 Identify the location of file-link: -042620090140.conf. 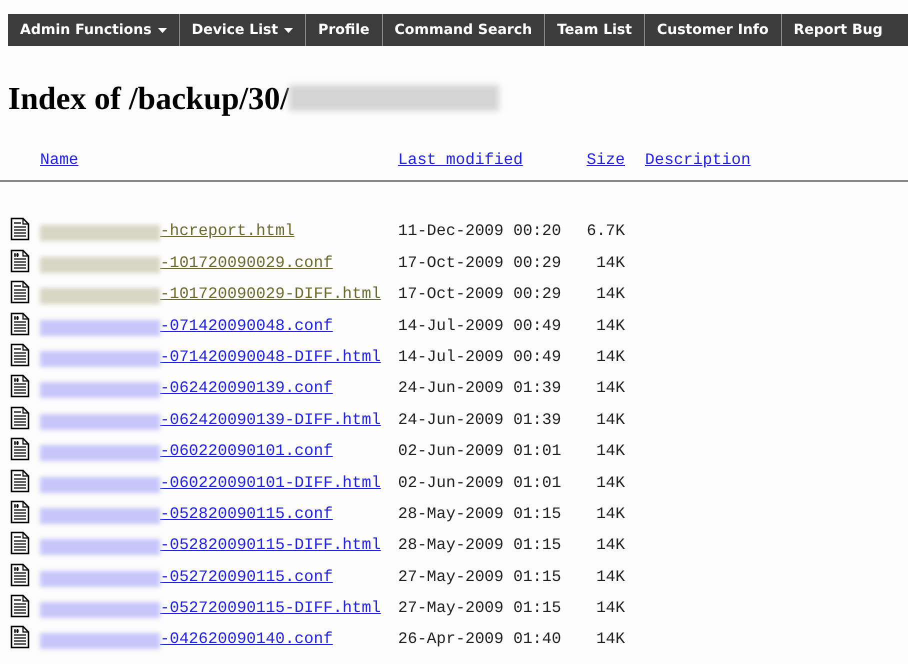
(246, 639).